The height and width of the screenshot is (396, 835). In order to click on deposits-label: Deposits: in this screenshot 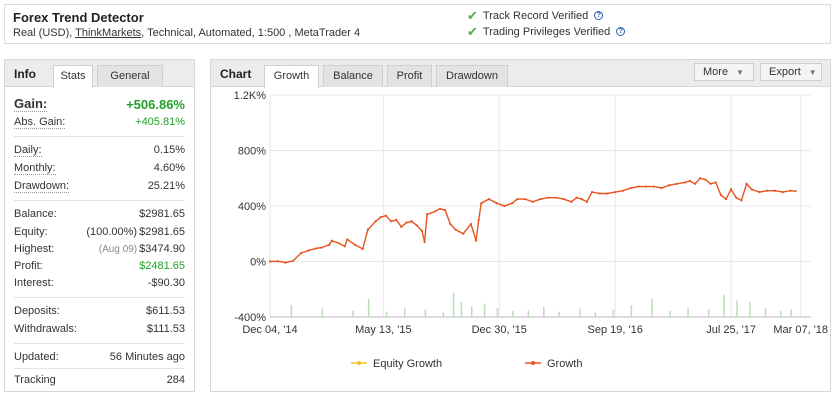, I will do `click(37, 311)`.